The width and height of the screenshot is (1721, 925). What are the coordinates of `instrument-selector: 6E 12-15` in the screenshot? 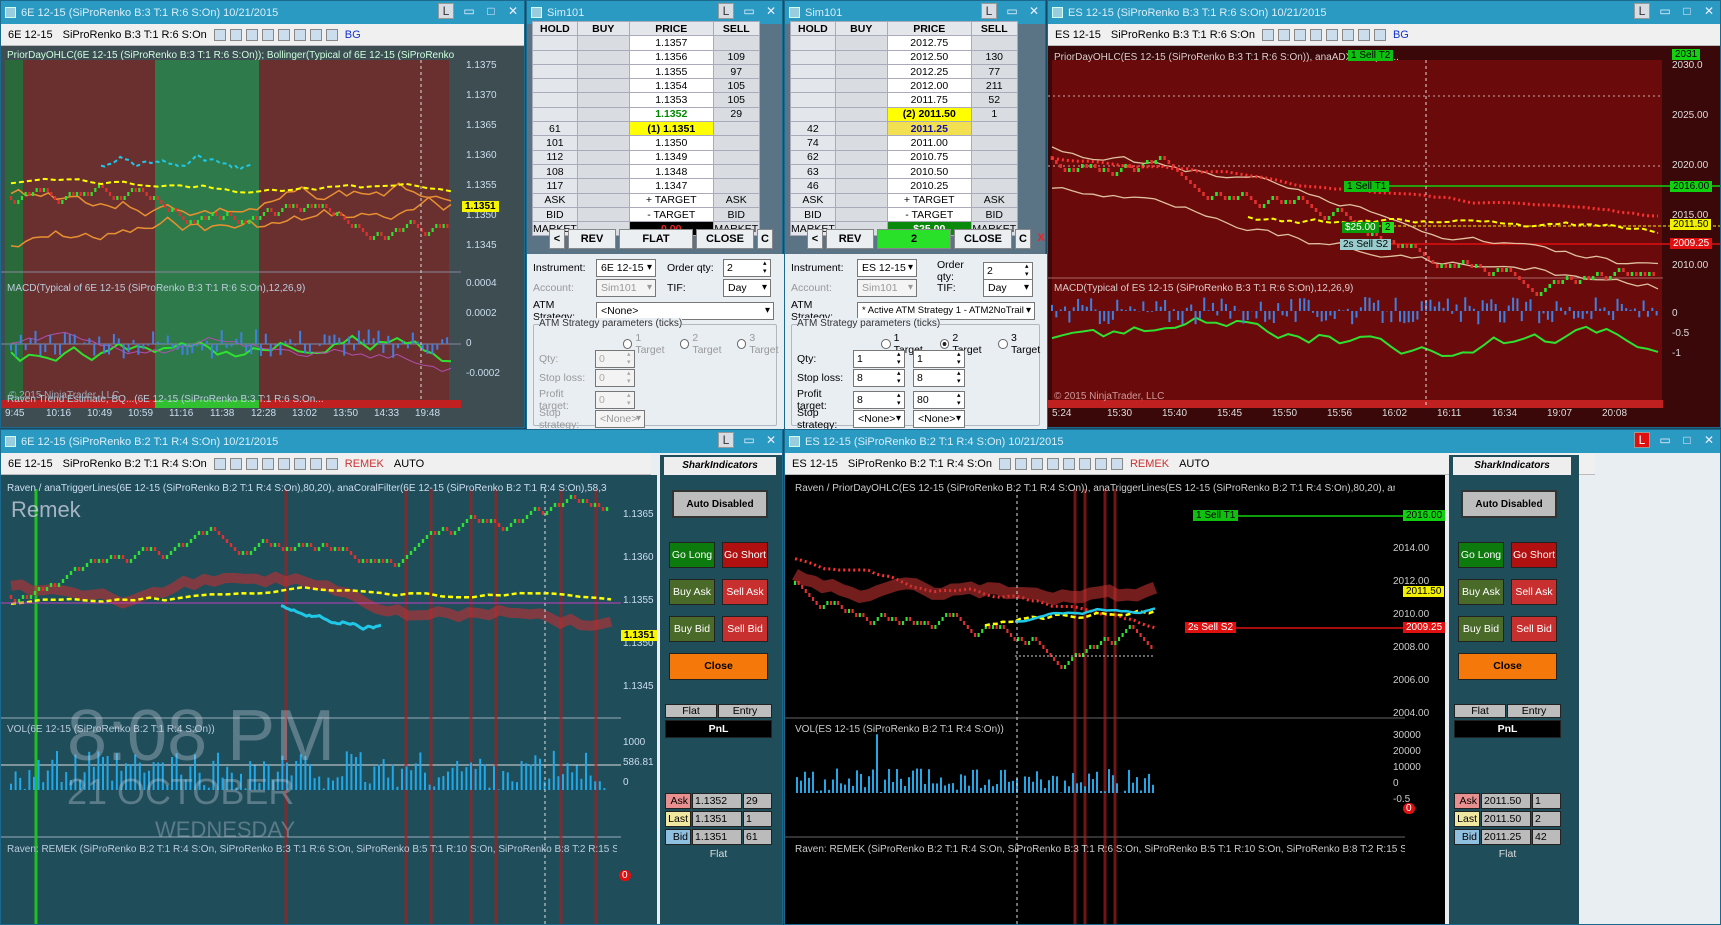 It's located at (30, 35).